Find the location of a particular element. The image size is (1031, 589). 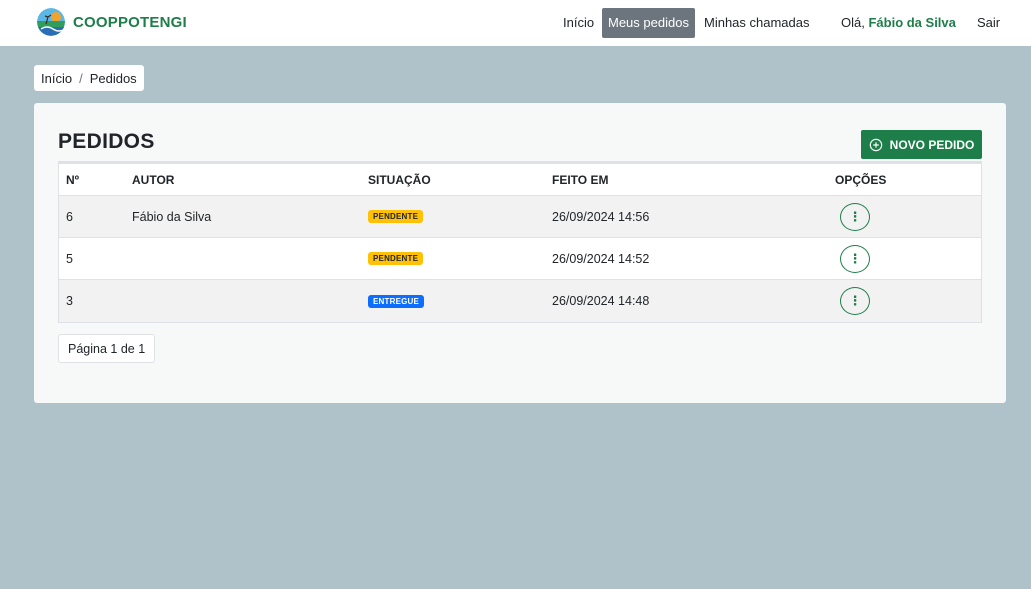

user-greeting: Olá, Fábio da Silva is located at coordinates (898, 23).